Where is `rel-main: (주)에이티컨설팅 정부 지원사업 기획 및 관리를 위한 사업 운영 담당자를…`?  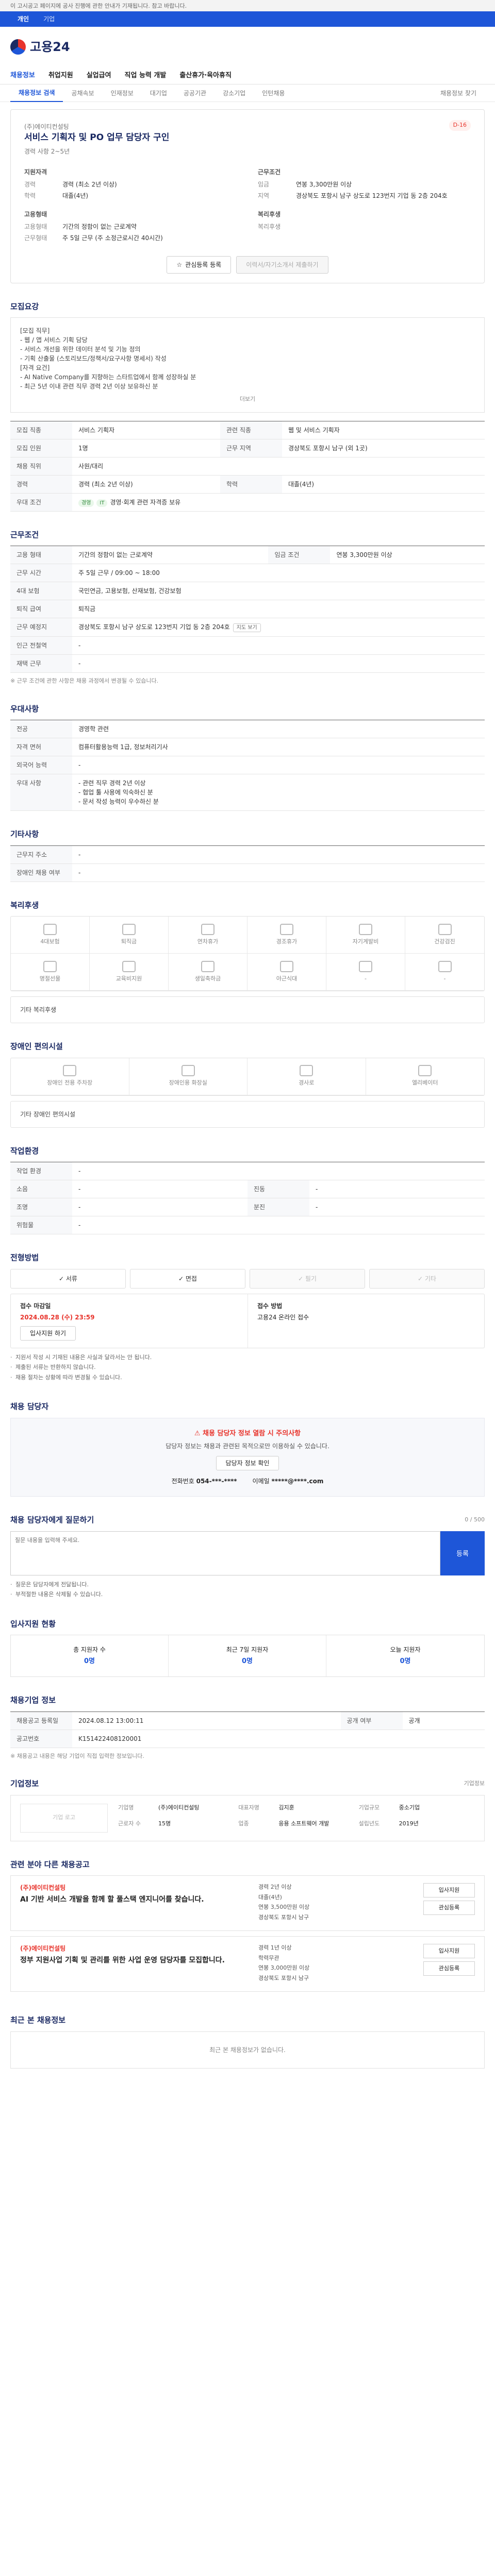 rel-main: (주)에이티컨설팅 정부 지원사업 기획 및 관리를 위한 사업 운영 담당자를… is located at coordinates (134, 1964).